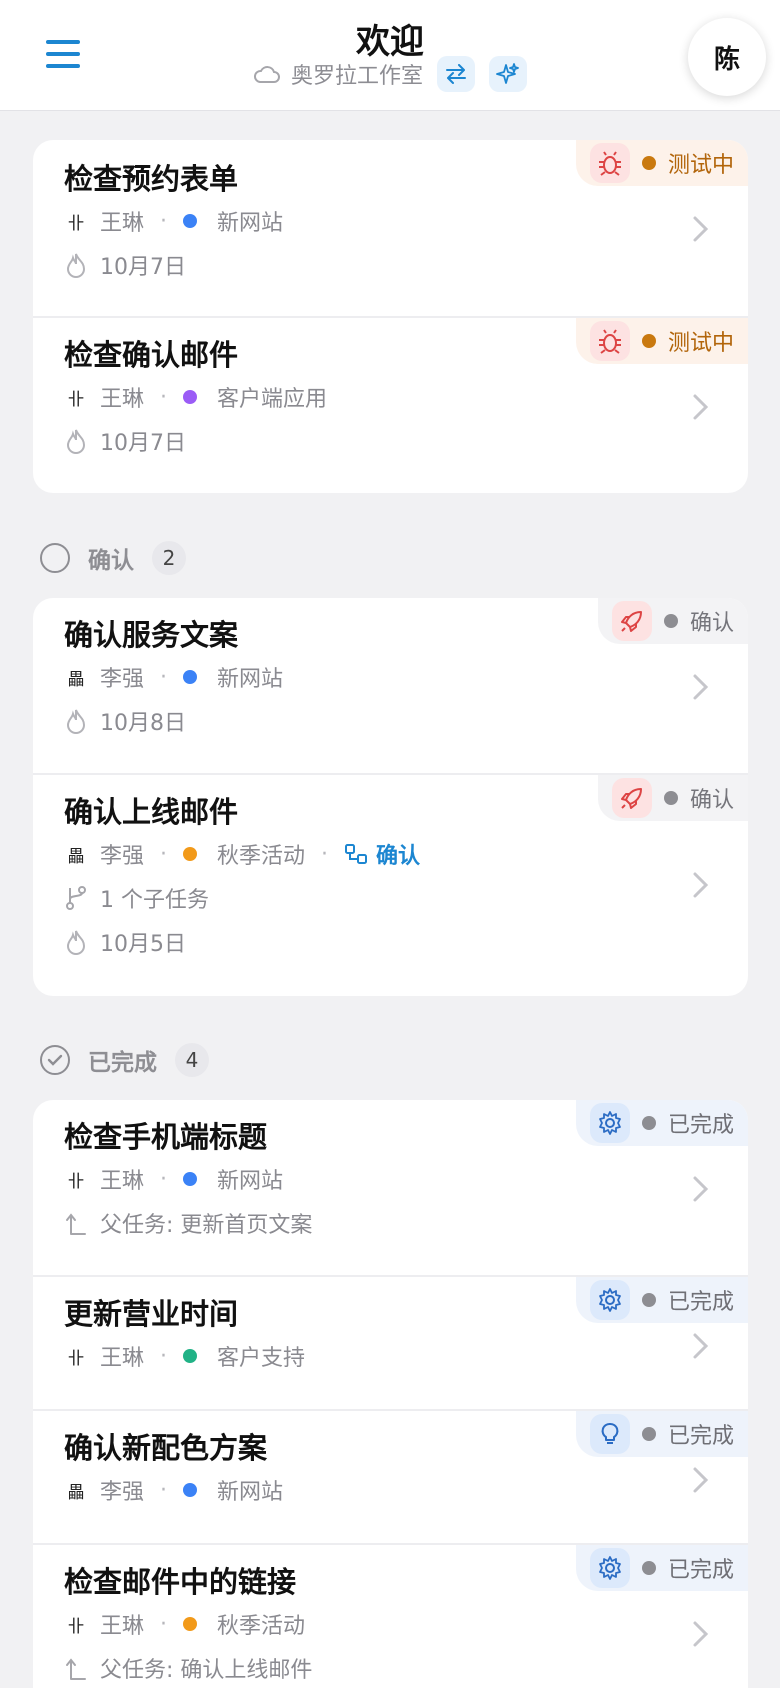  Describe the element at coordinates (609, 341) in the screenshot. I see `bug-icon` at that location.